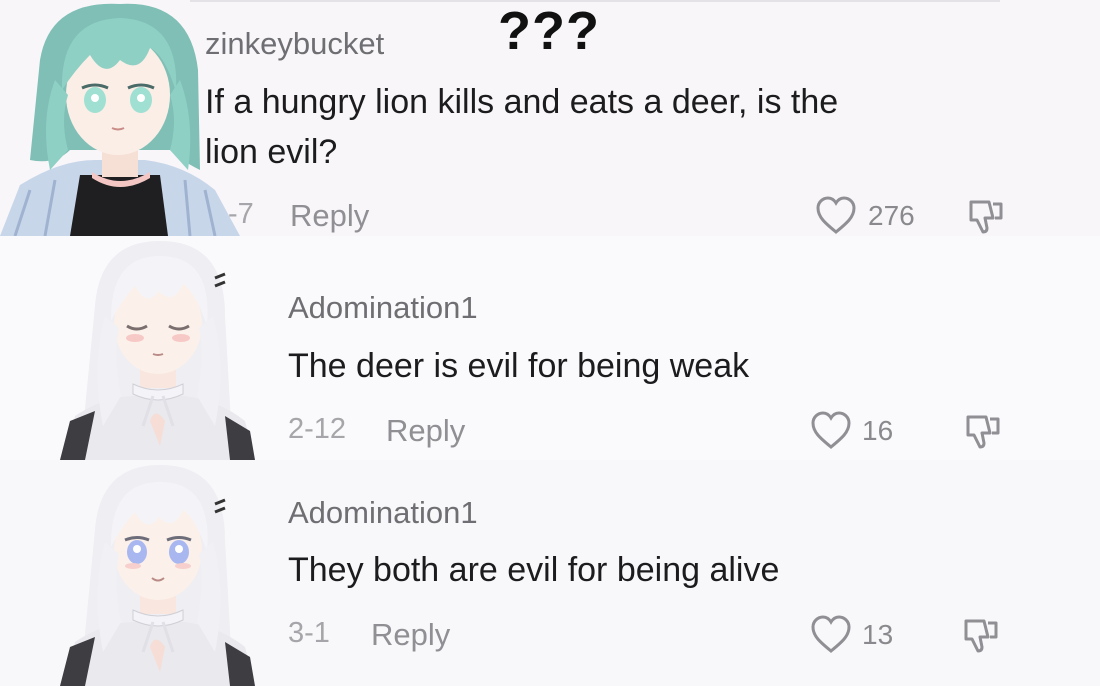 The width and height of the screenshot is (1100, 686). What do you see at coordinates (534, 570) in the screenshot?
I see `comment-text-line-1: They both are evil for being alive` at bounding box center [534, 570].